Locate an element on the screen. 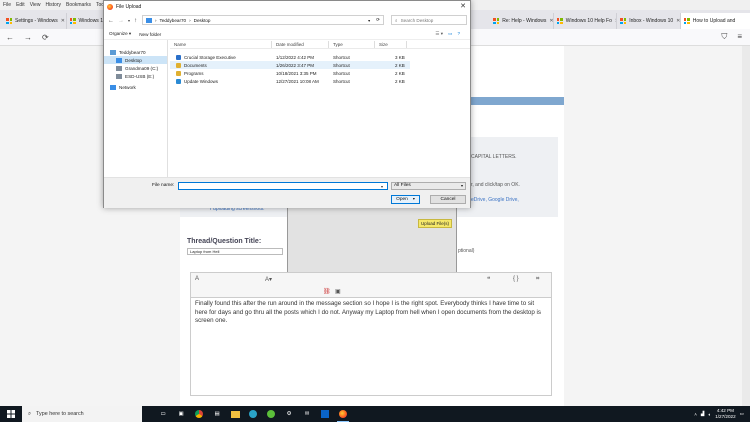 The width and height of the screenshot is (750, 422). quote-icon: ❝ is located at coordinates (488, 279).